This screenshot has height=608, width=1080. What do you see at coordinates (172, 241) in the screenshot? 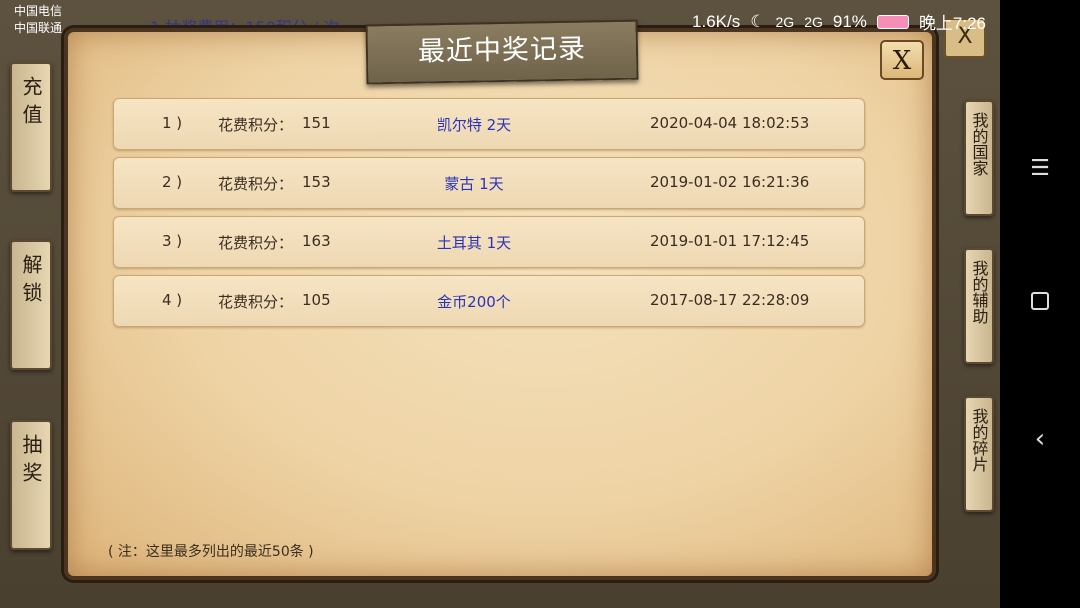
I see `record-index: 3 )` at bounding box center [172, 241].